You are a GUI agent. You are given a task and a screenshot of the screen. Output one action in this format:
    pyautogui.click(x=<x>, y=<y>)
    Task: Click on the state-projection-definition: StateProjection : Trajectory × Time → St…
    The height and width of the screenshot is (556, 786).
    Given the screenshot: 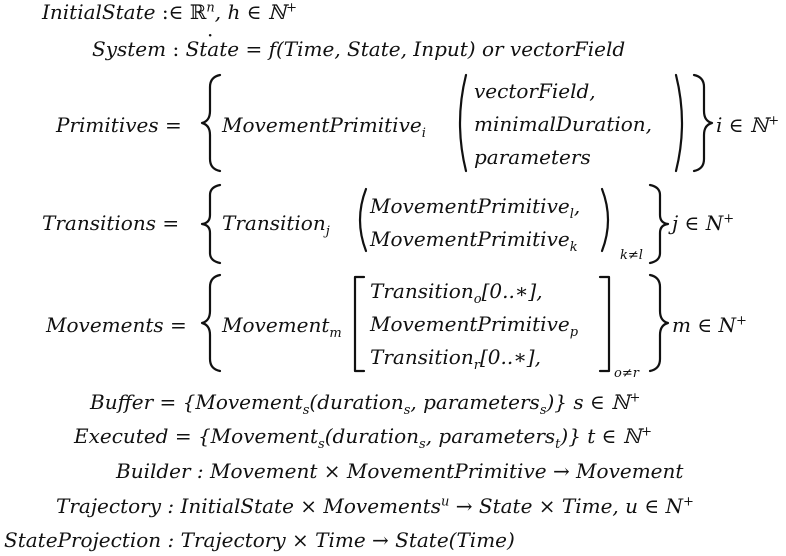 What is the action you would take?
    pyautogui.click(x=259, y=540)
    